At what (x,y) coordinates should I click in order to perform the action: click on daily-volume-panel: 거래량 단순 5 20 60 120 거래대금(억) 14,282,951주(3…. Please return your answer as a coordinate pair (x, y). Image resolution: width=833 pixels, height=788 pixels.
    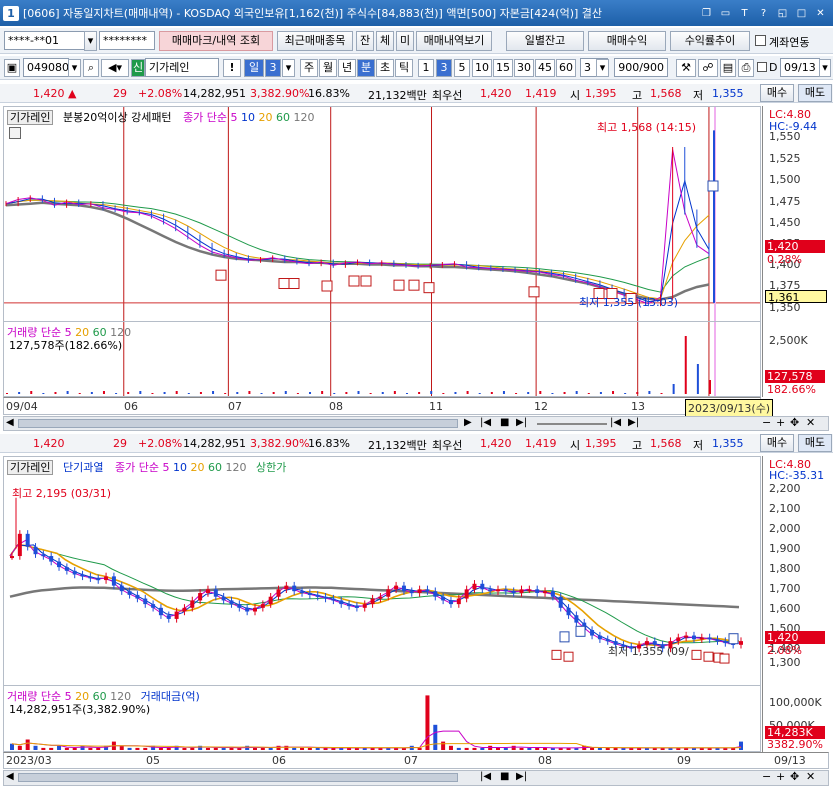
    Looking at the image, I should click on (382, 719).